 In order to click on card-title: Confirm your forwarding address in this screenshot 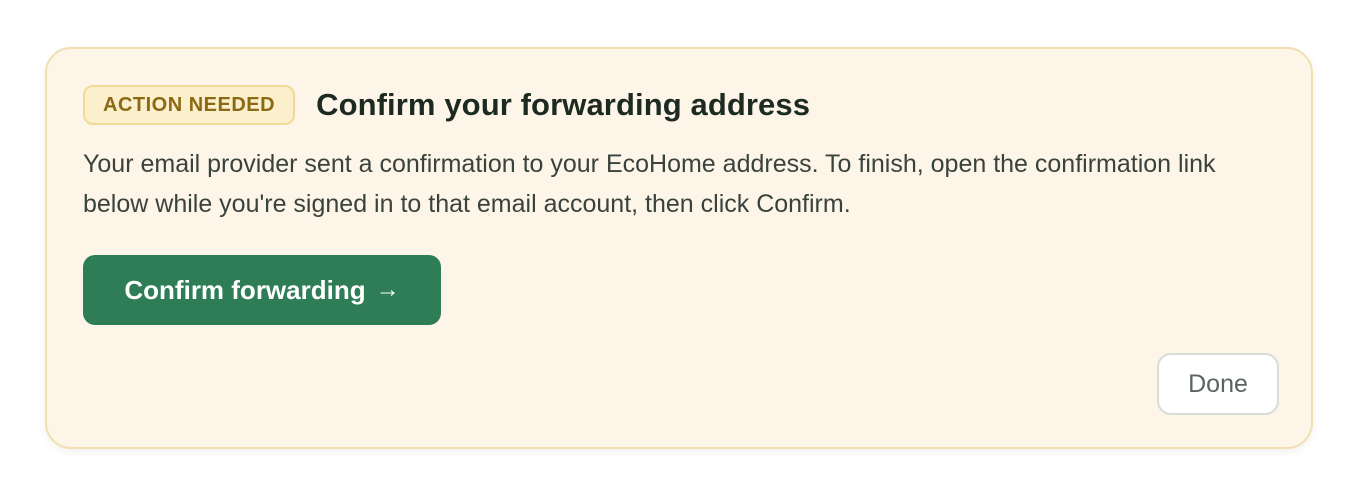, I will do `click(563, 104)`.